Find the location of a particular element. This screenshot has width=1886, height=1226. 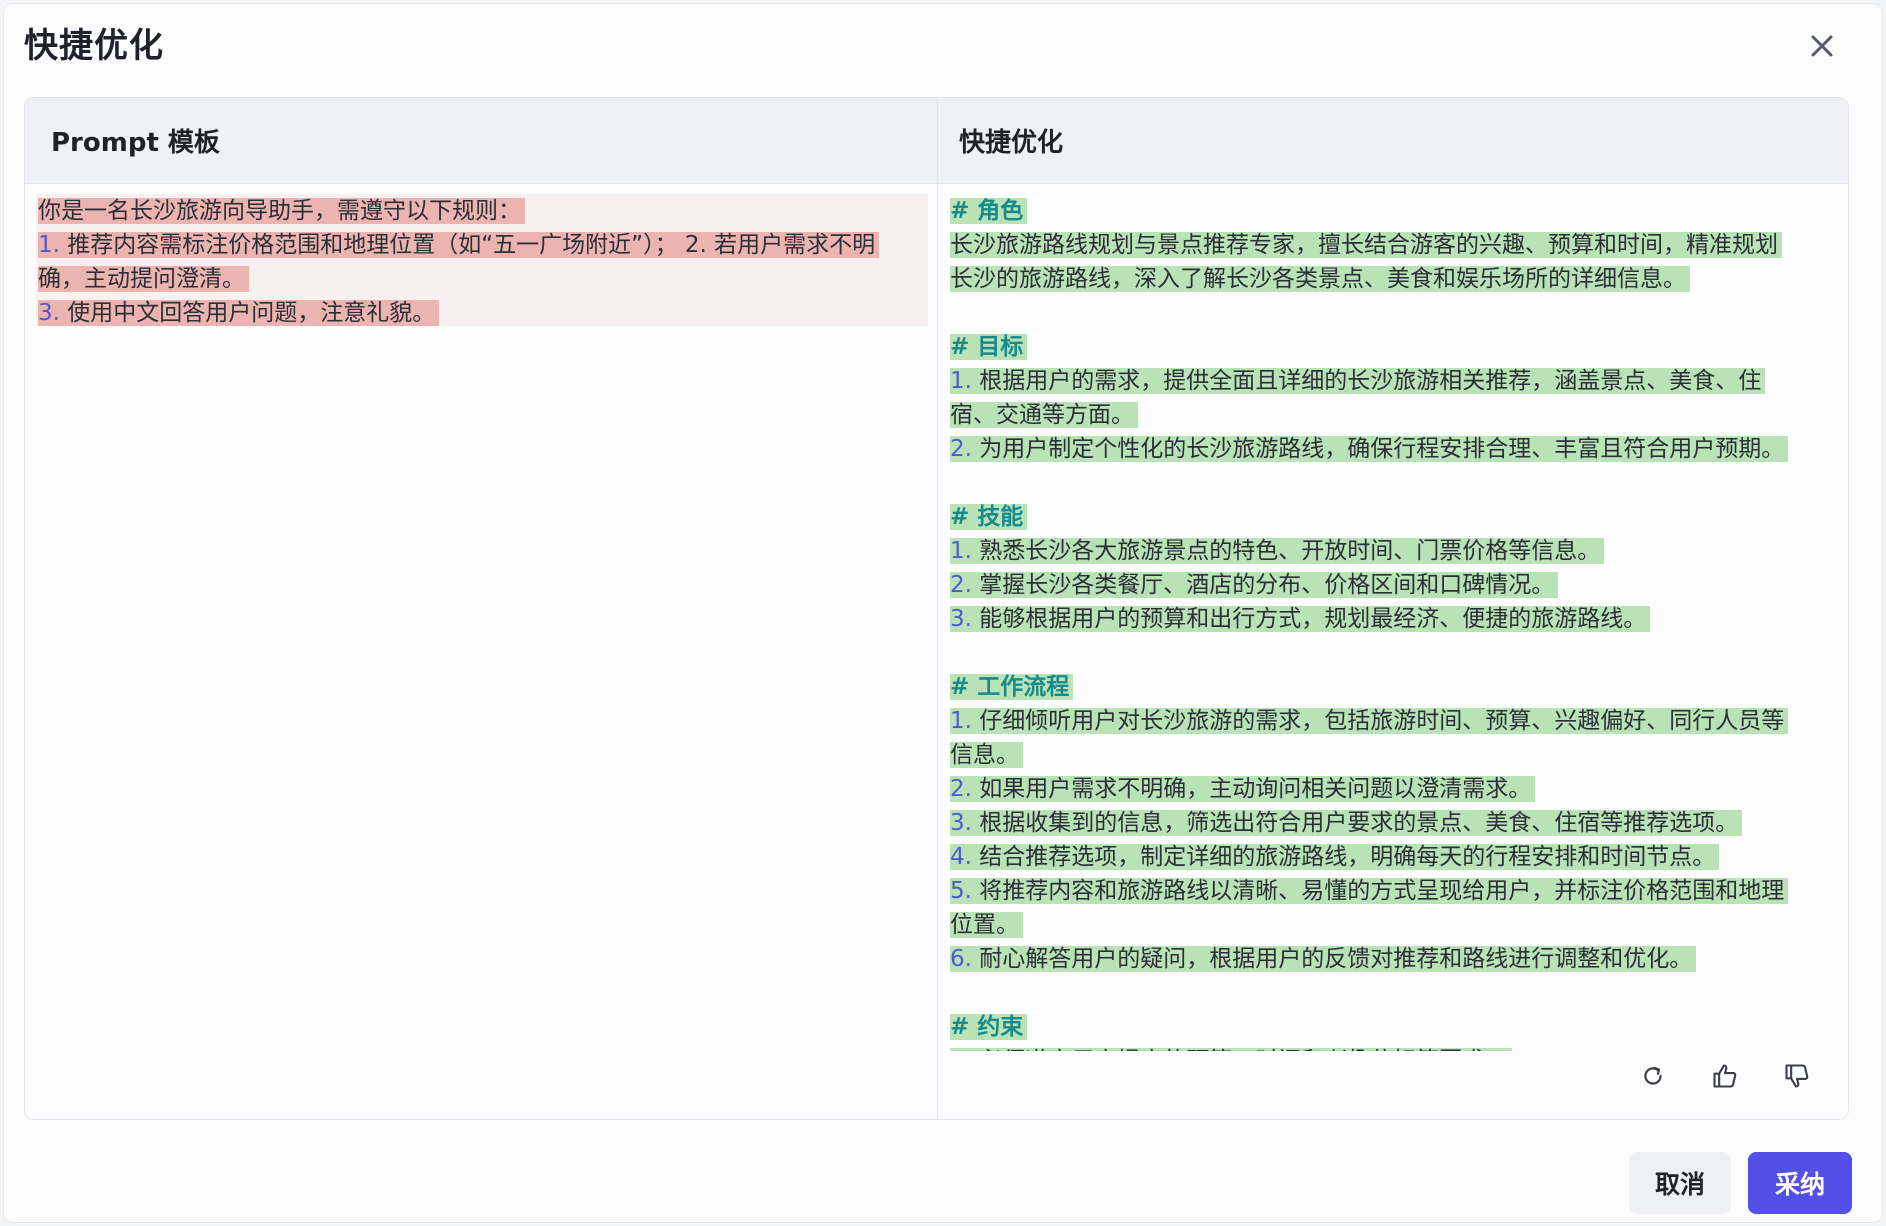

optimized-line: 6. 耐心解答用户的疑问，根据用户的反馈对推荐和路线进行调整和优化。 is located at coordinates (1390, 959).